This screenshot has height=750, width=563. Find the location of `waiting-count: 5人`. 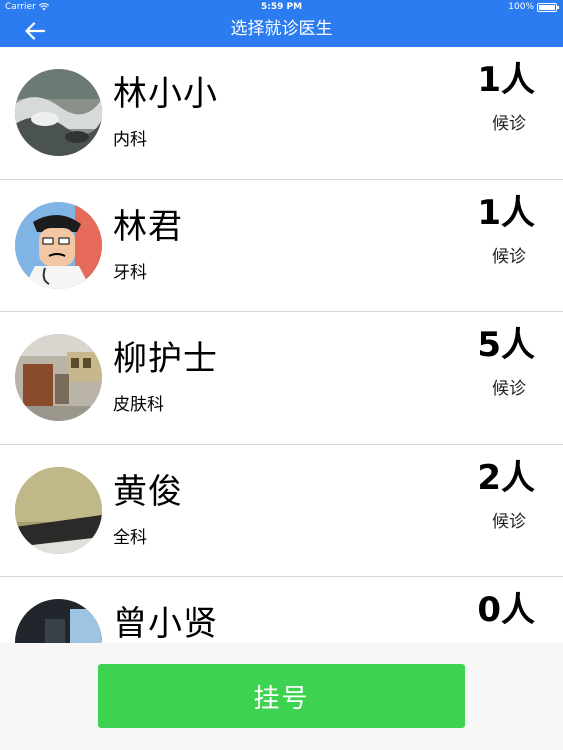

waiting-count: 5人 is located at coordinates (506, 345).